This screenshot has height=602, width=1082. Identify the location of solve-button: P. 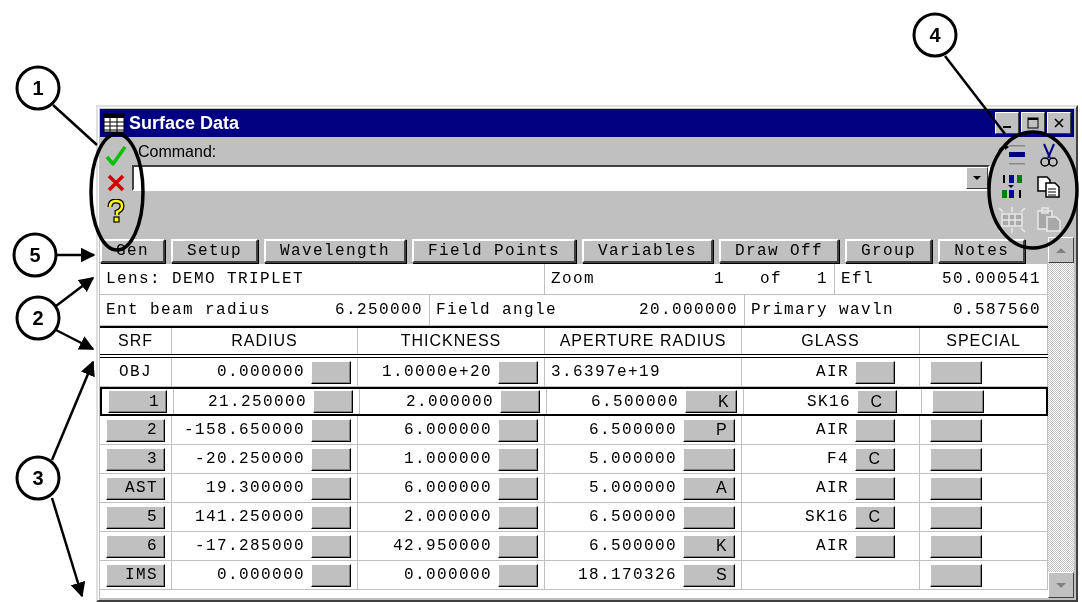
(709, 430).